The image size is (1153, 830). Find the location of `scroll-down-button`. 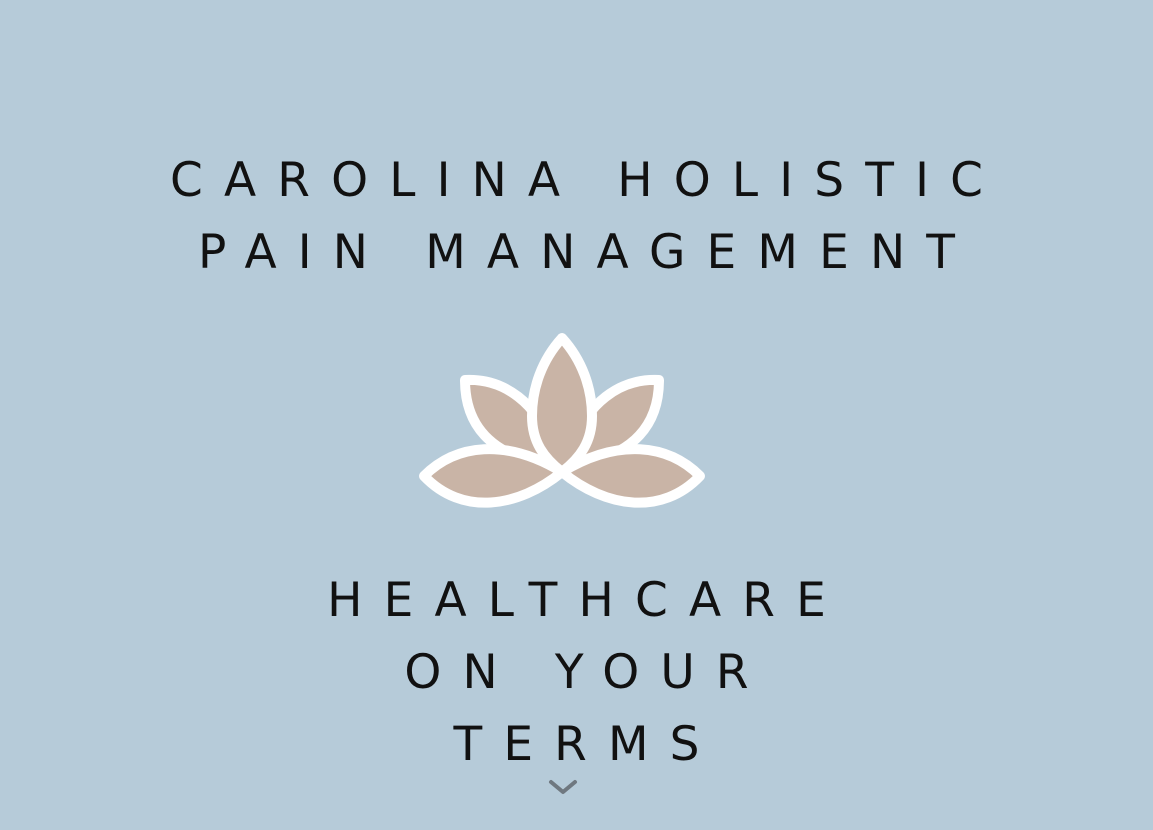

scroll-down-button is located at coordinates (563, 787).